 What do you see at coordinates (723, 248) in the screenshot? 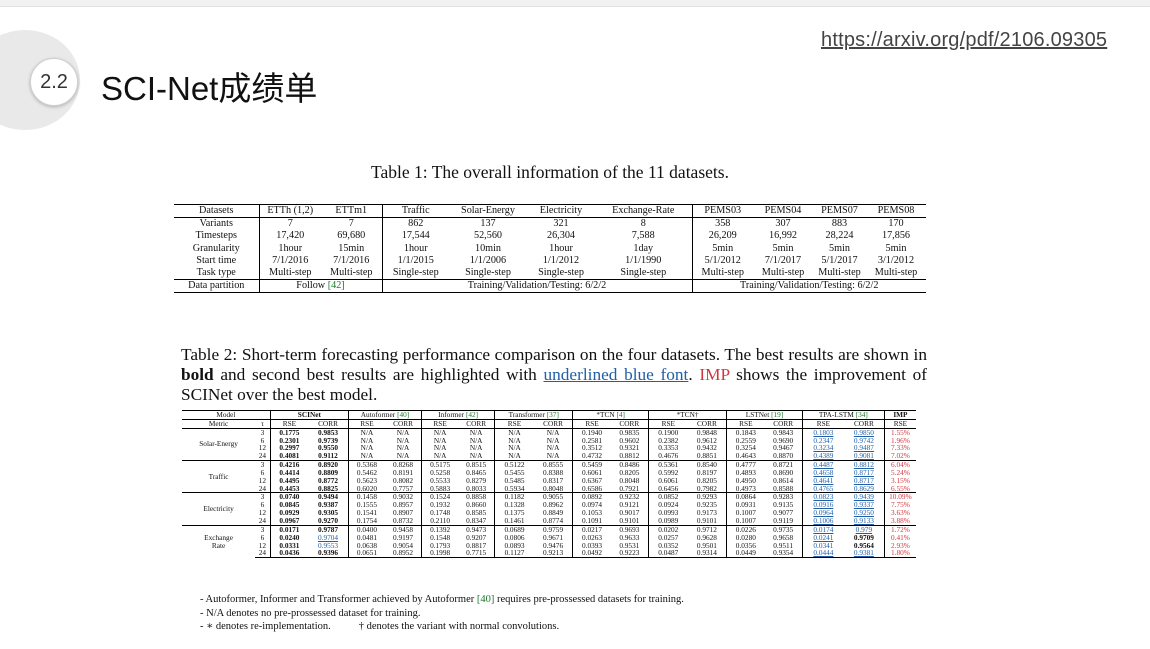
I see `table1-cell: 5min` at bounding box center [723, 248].